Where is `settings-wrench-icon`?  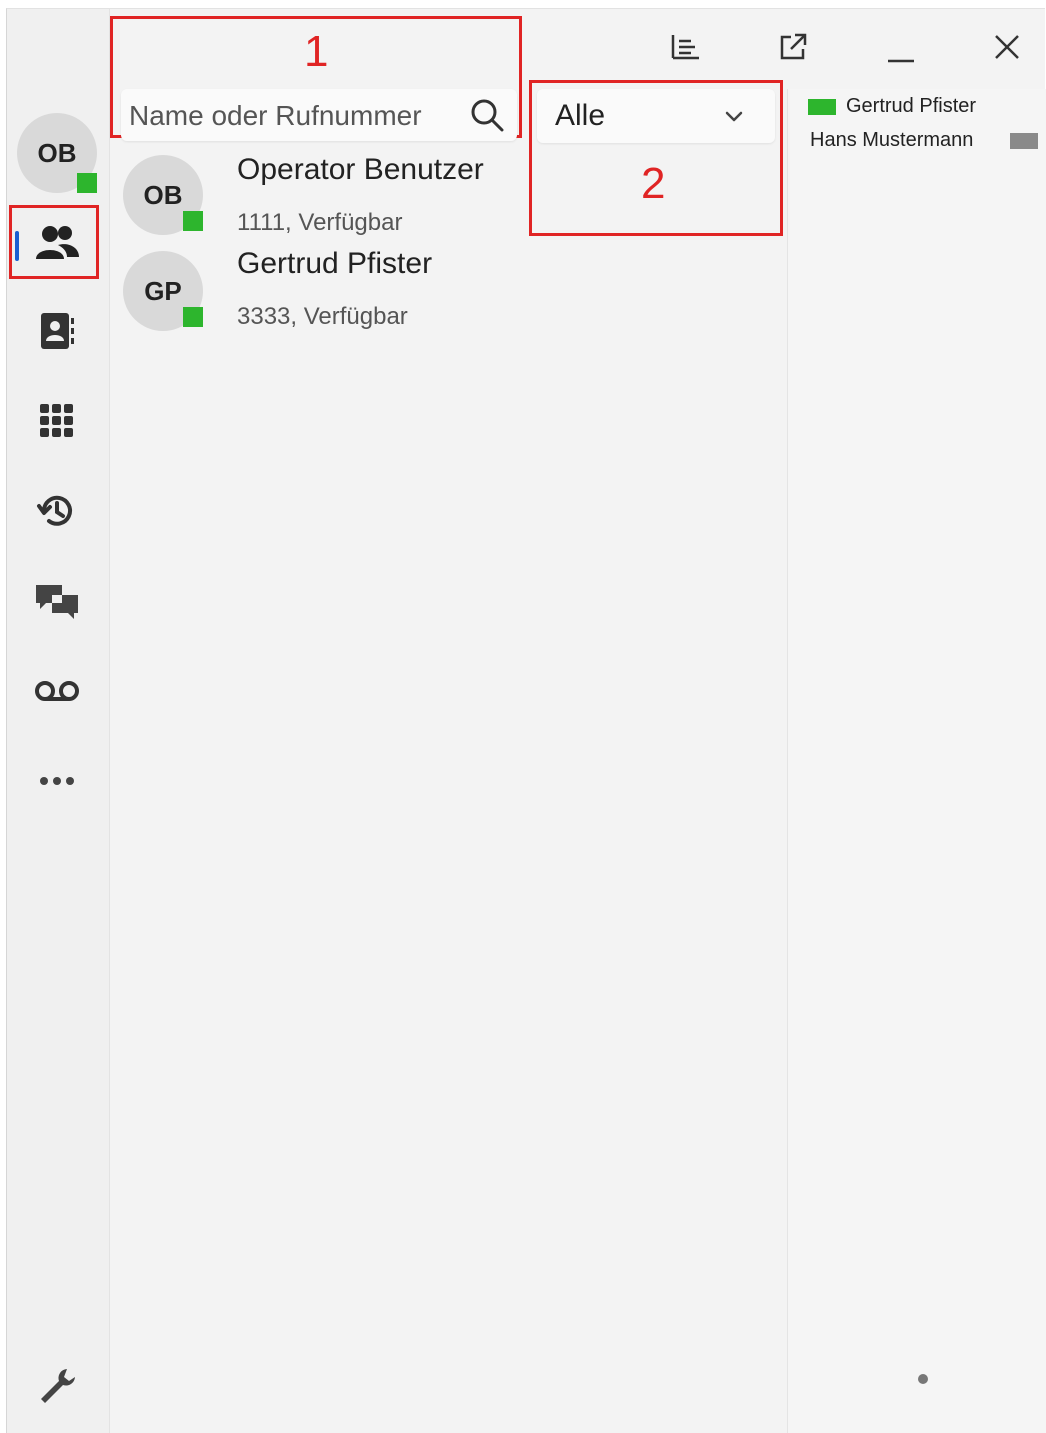
settings-wrench-icon is located at coordinates (58, 1386).